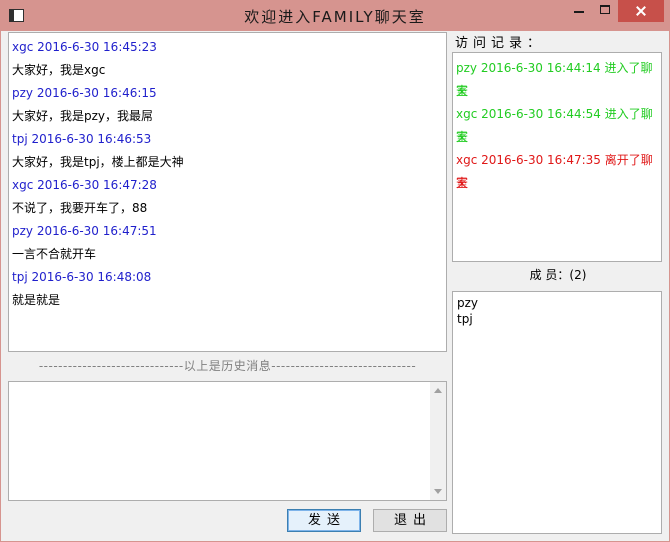 The image size is (670, 542). Describe the element at coordinates (438, 390) in the screenshot. I see `scroll-up-icon` at that location.